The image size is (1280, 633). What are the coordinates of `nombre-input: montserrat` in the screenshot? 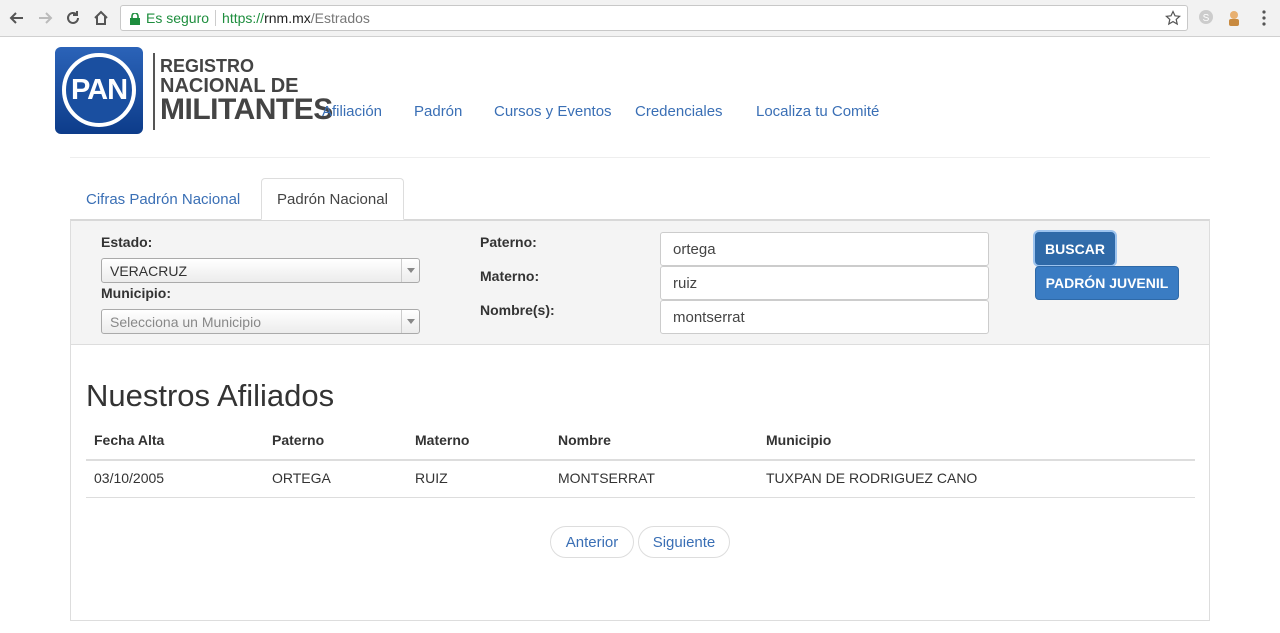 It's located at (824, 317).